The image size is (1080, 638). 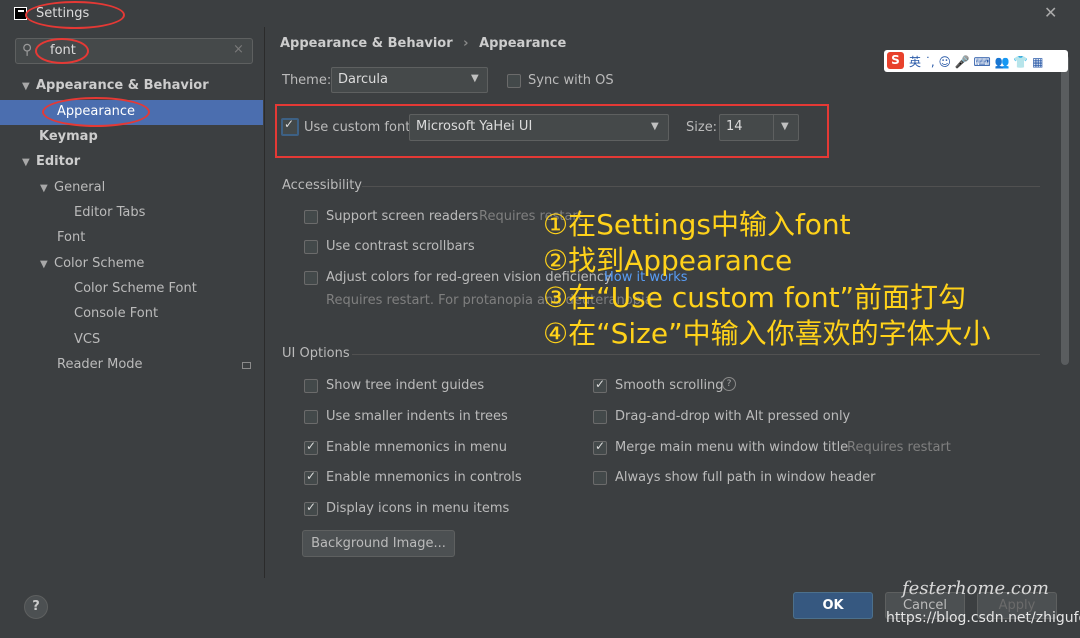 What do you see at coordinates (96, 112) in the screenshot?
I see `highlight-ellipse-appearance` at bounding box center [96, 112].